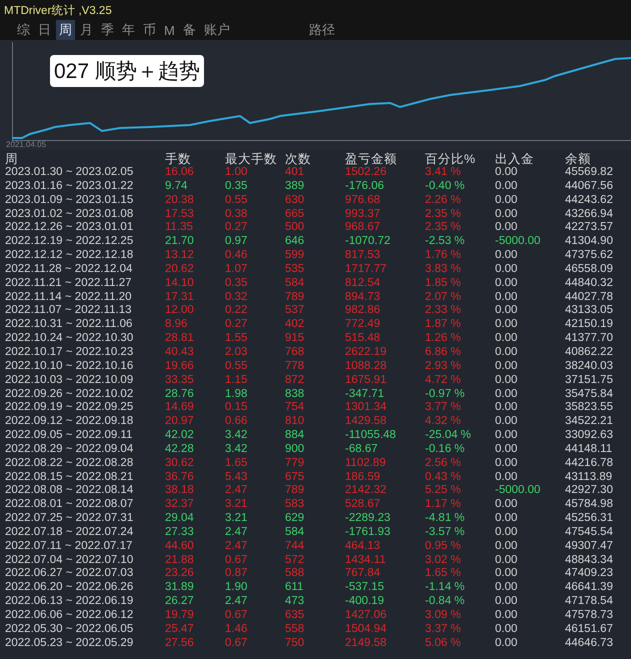  What do you see at coordinates (236, 574) in the screenshot?
I see `table-cell-text: 0.87` at bounding box center [236, 574].